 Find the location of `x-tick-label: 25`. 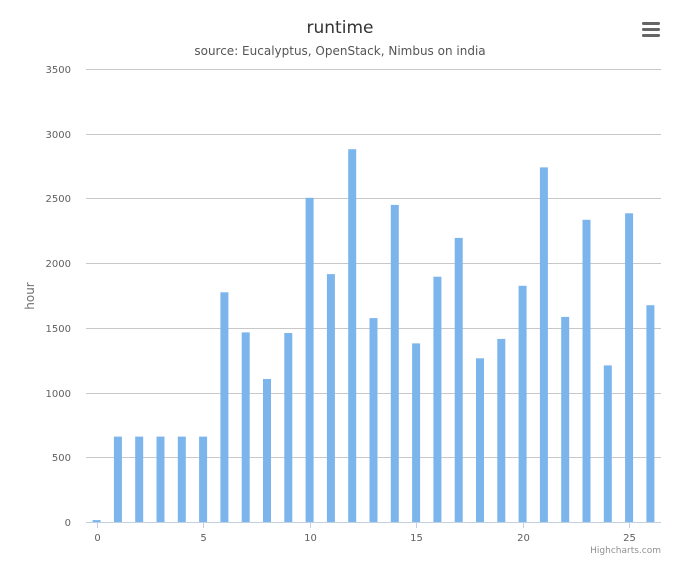

x-tick-label: 25 is located at coordinates (629, 538).